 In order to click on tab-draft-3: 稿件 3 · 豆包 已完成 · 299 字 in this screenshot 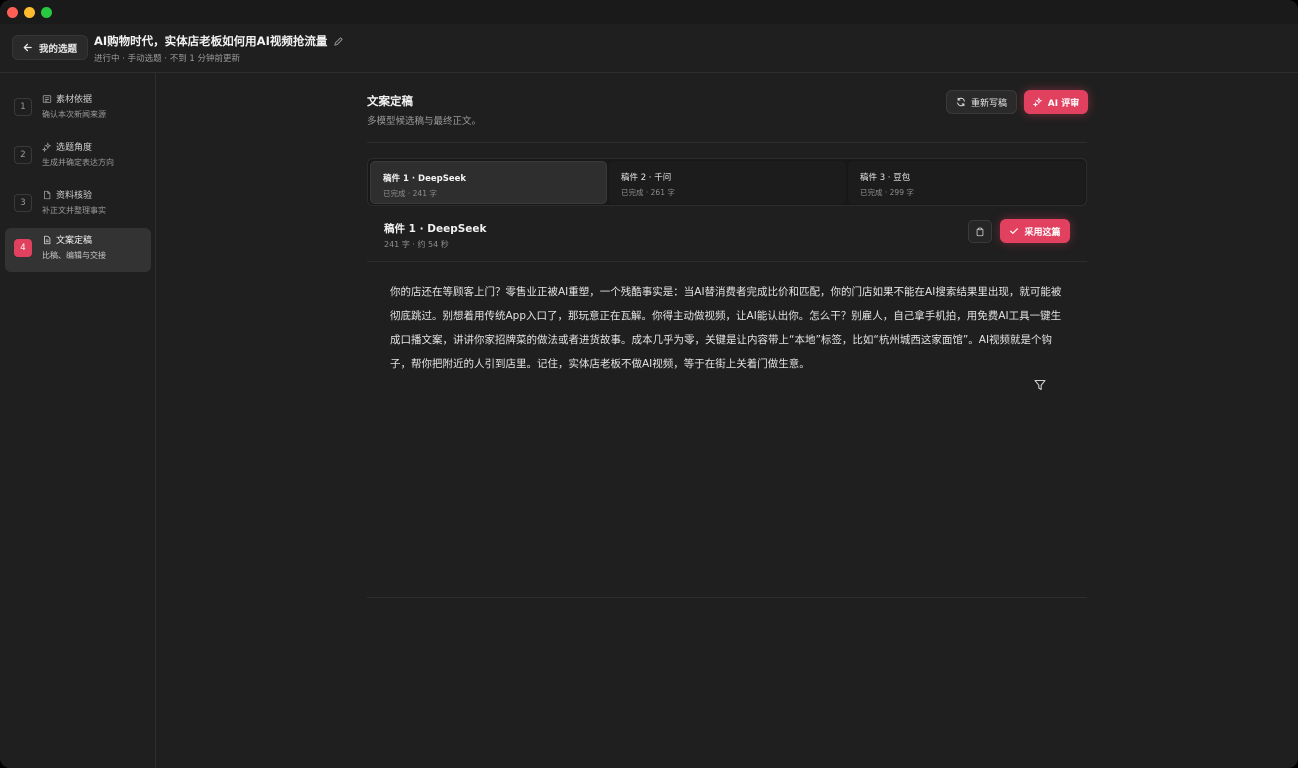, I will do `click(966, 182)`.